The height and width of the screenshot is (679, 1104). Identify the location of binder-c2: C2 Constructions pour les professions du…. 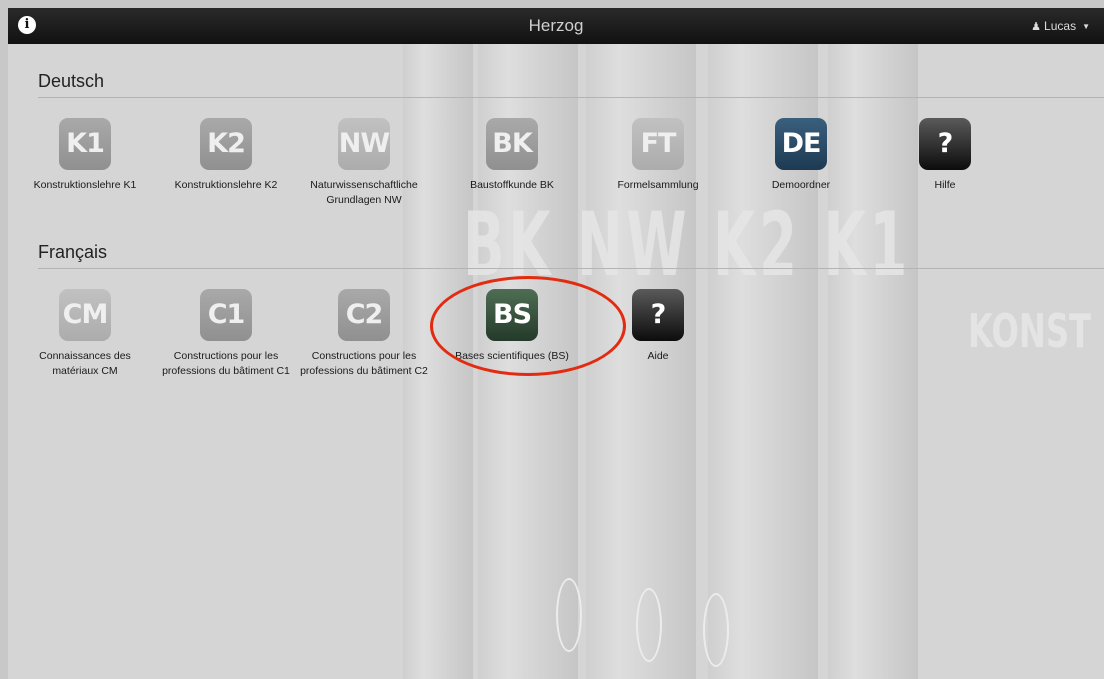
(364, 334).